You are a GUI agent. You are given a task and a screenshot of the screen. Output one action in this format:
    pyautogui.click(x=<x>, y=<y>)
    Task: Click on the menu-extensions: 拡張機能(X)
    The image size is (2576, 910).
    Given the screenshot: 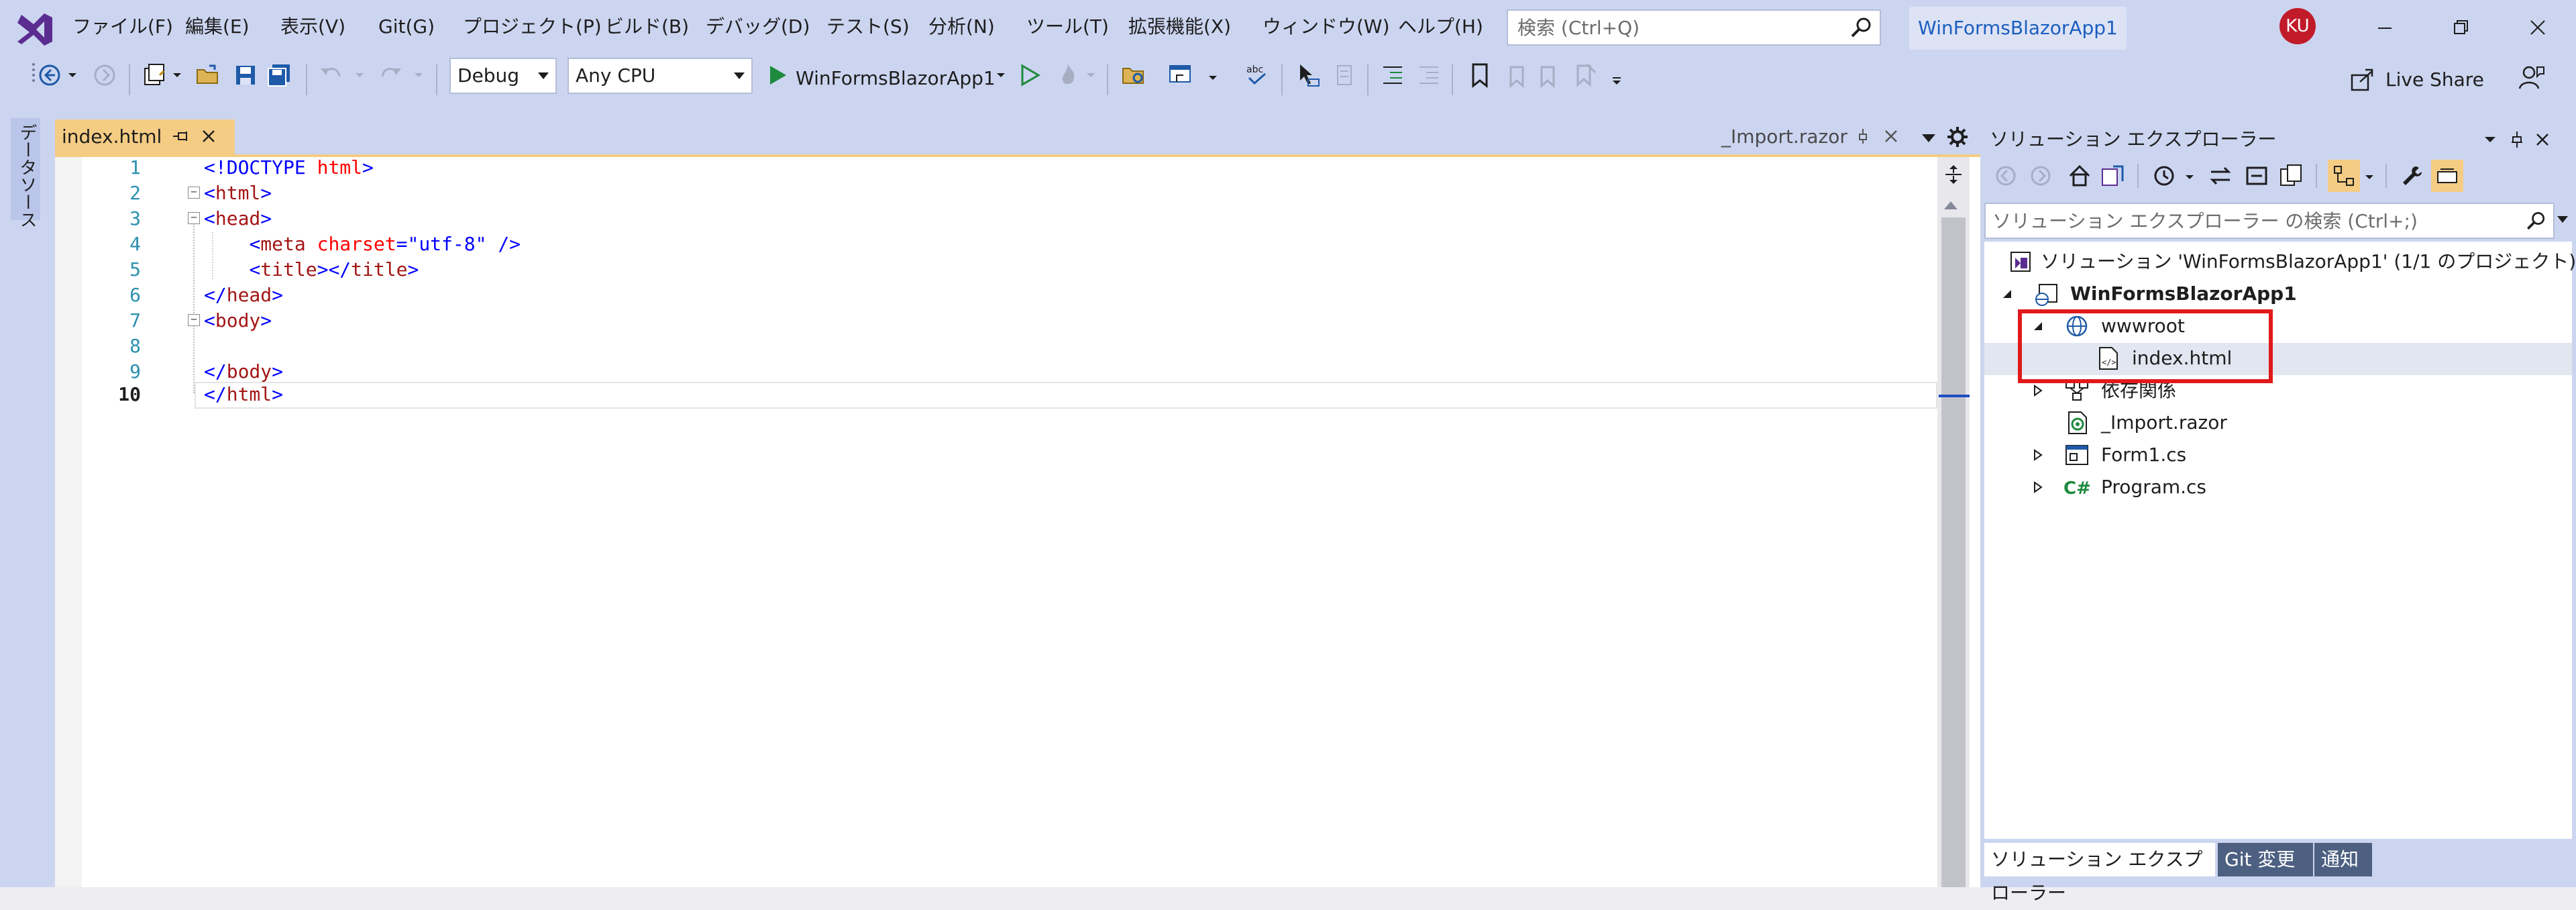 What is the action you would take?
    pyautogui.click(x=1179, y=26)
    